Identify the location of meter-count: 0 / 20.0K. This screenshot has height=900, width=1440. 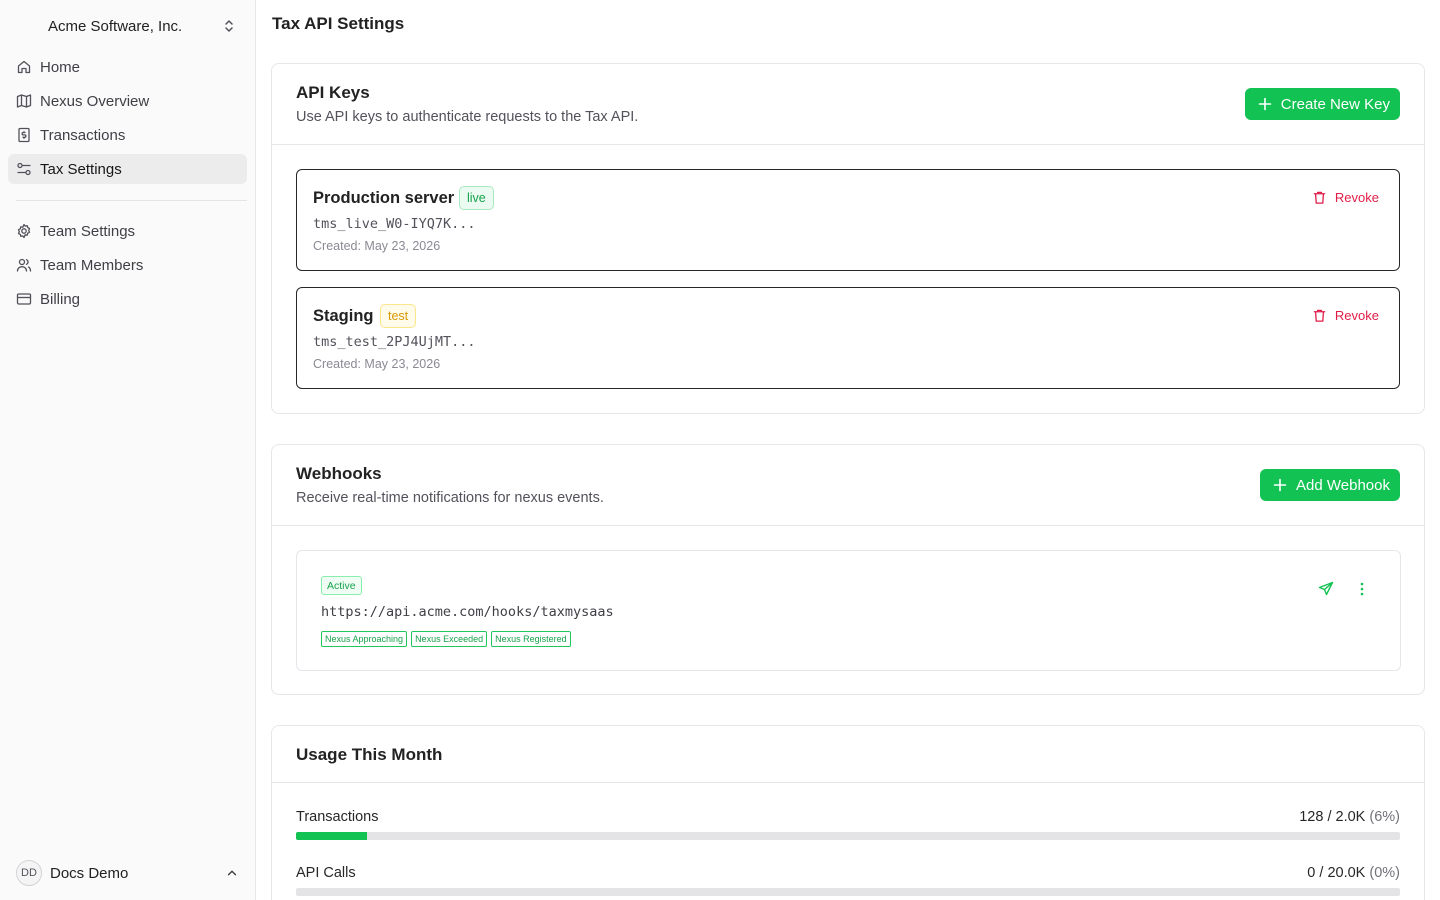
(1336, 873).